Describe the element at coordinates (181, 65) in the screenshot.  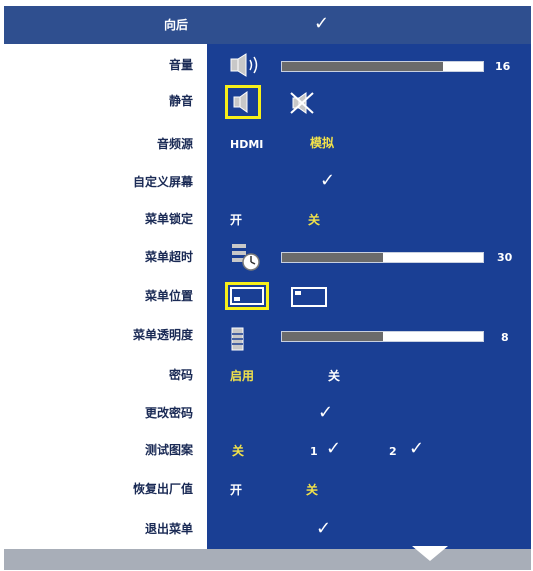
I see `menu-item-volume: 音量` at that location.